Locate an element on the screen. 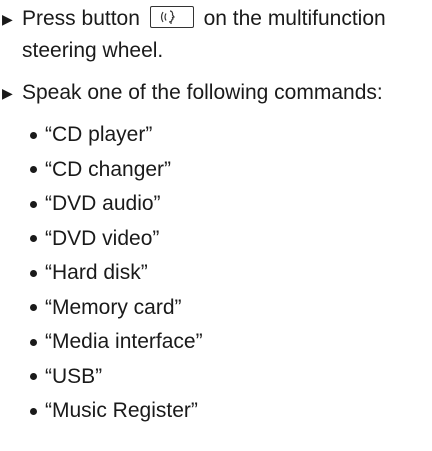  command-text: “Hard disk” is located at coordinates (96, 273).